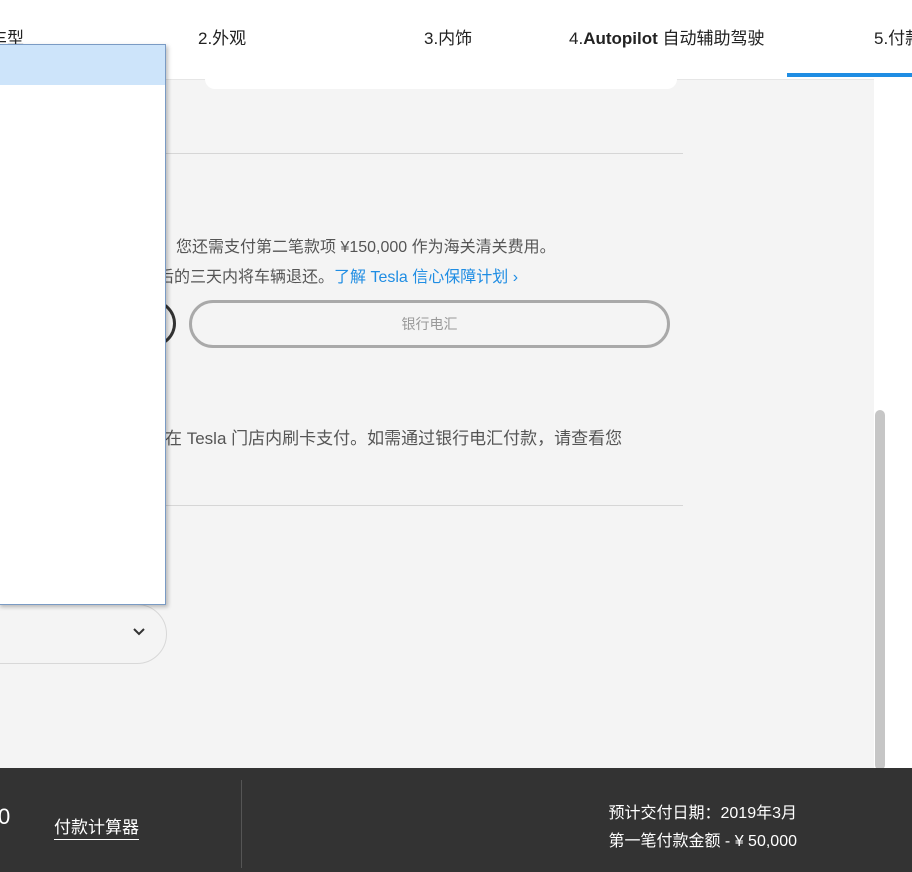 This screenshot has height=872, width=912. Describe the element at coordinates (83, 324) in the screenshot. I see `dropdown-list` at that location.